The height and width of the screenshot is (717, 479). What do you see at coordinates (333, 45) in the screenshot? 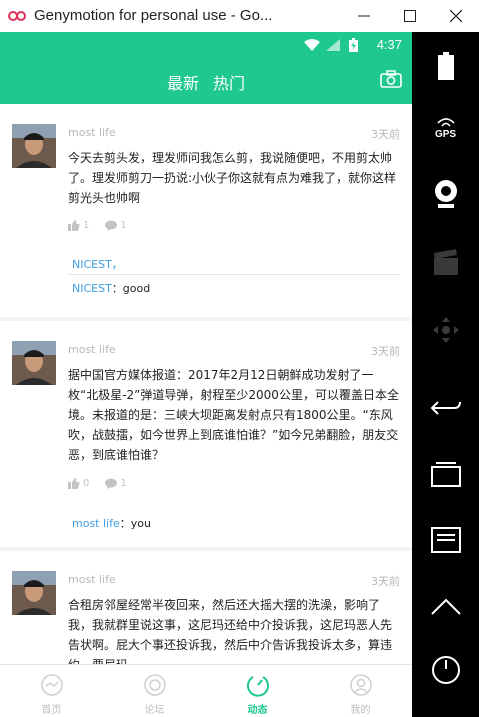
I see `signal-icon` at bounding box center [333, 45].